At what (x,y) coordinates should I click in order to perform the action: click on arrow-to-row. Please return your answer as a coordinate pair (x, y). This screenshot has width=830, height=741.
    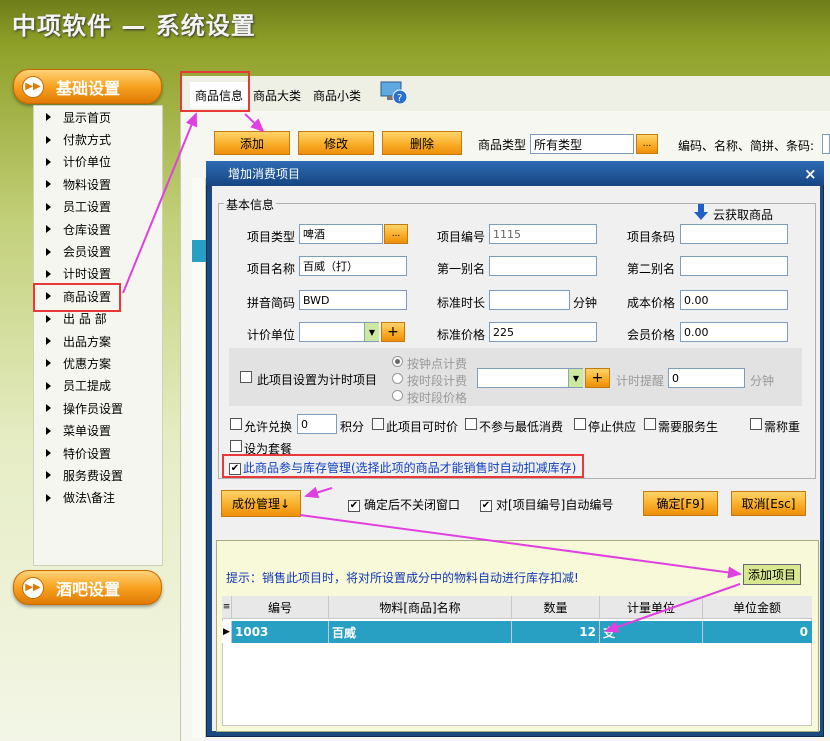
    Looking at the image, I should click on (672, 608).